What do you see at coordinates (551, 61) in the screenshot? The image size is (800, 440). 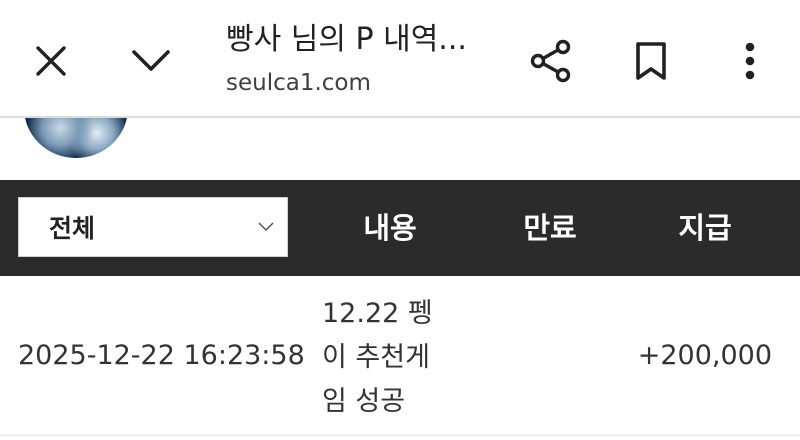 I see `share-icon` at bounding box center [551, 61].